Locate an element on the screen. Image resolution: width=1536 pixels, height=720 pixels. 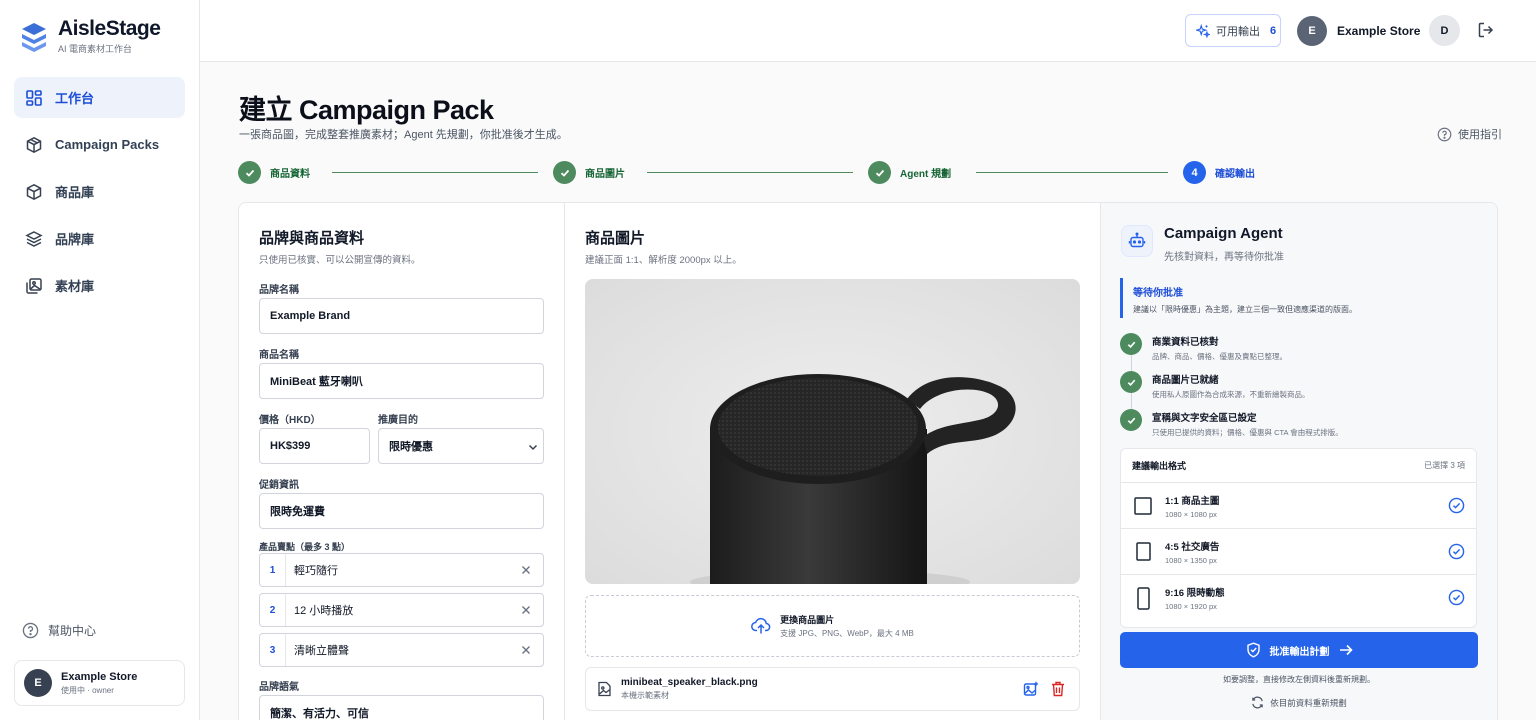
step-agent-plan: Agent 規劃 is located at coordinates (909, 172).